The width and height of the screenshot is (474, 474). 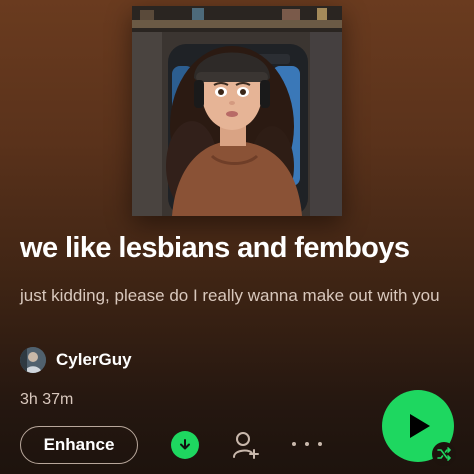 I want to click on more-button, so click(x=307, y=444).